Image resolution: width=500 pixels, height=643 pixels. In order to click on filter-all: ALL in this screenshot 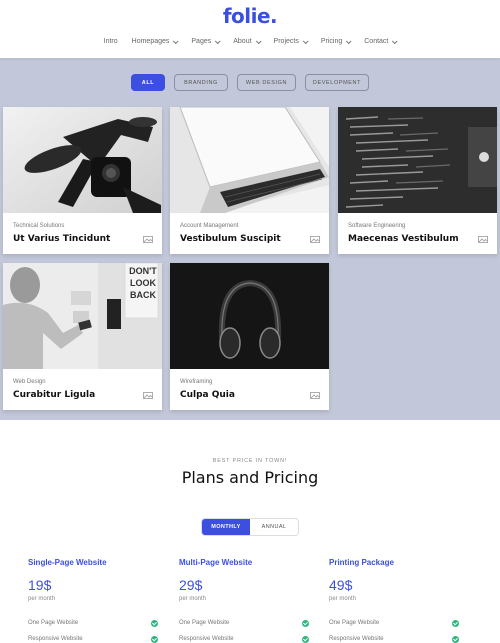, I will do `click(148, 82)`.